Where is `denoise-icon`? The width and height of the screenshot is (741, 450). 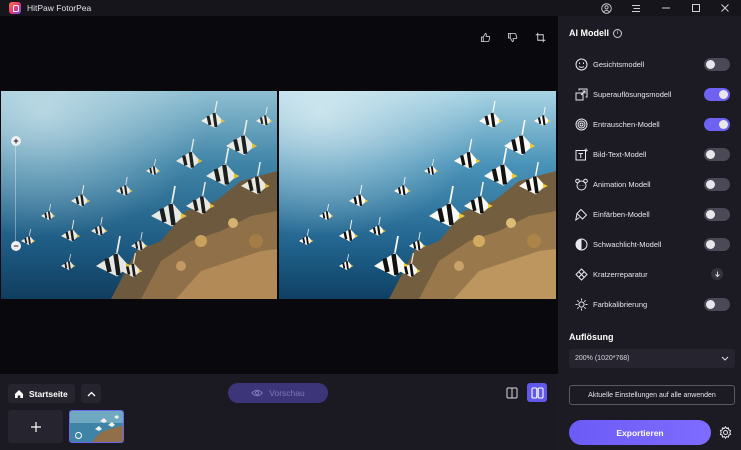
denoise-icon is located at coordinates (581, 124).